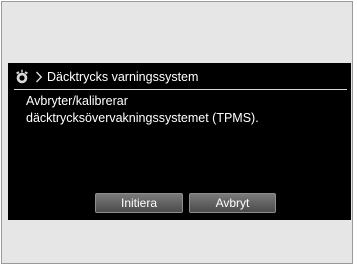  I want to click on chevron-right-icon, so click(39, 77).